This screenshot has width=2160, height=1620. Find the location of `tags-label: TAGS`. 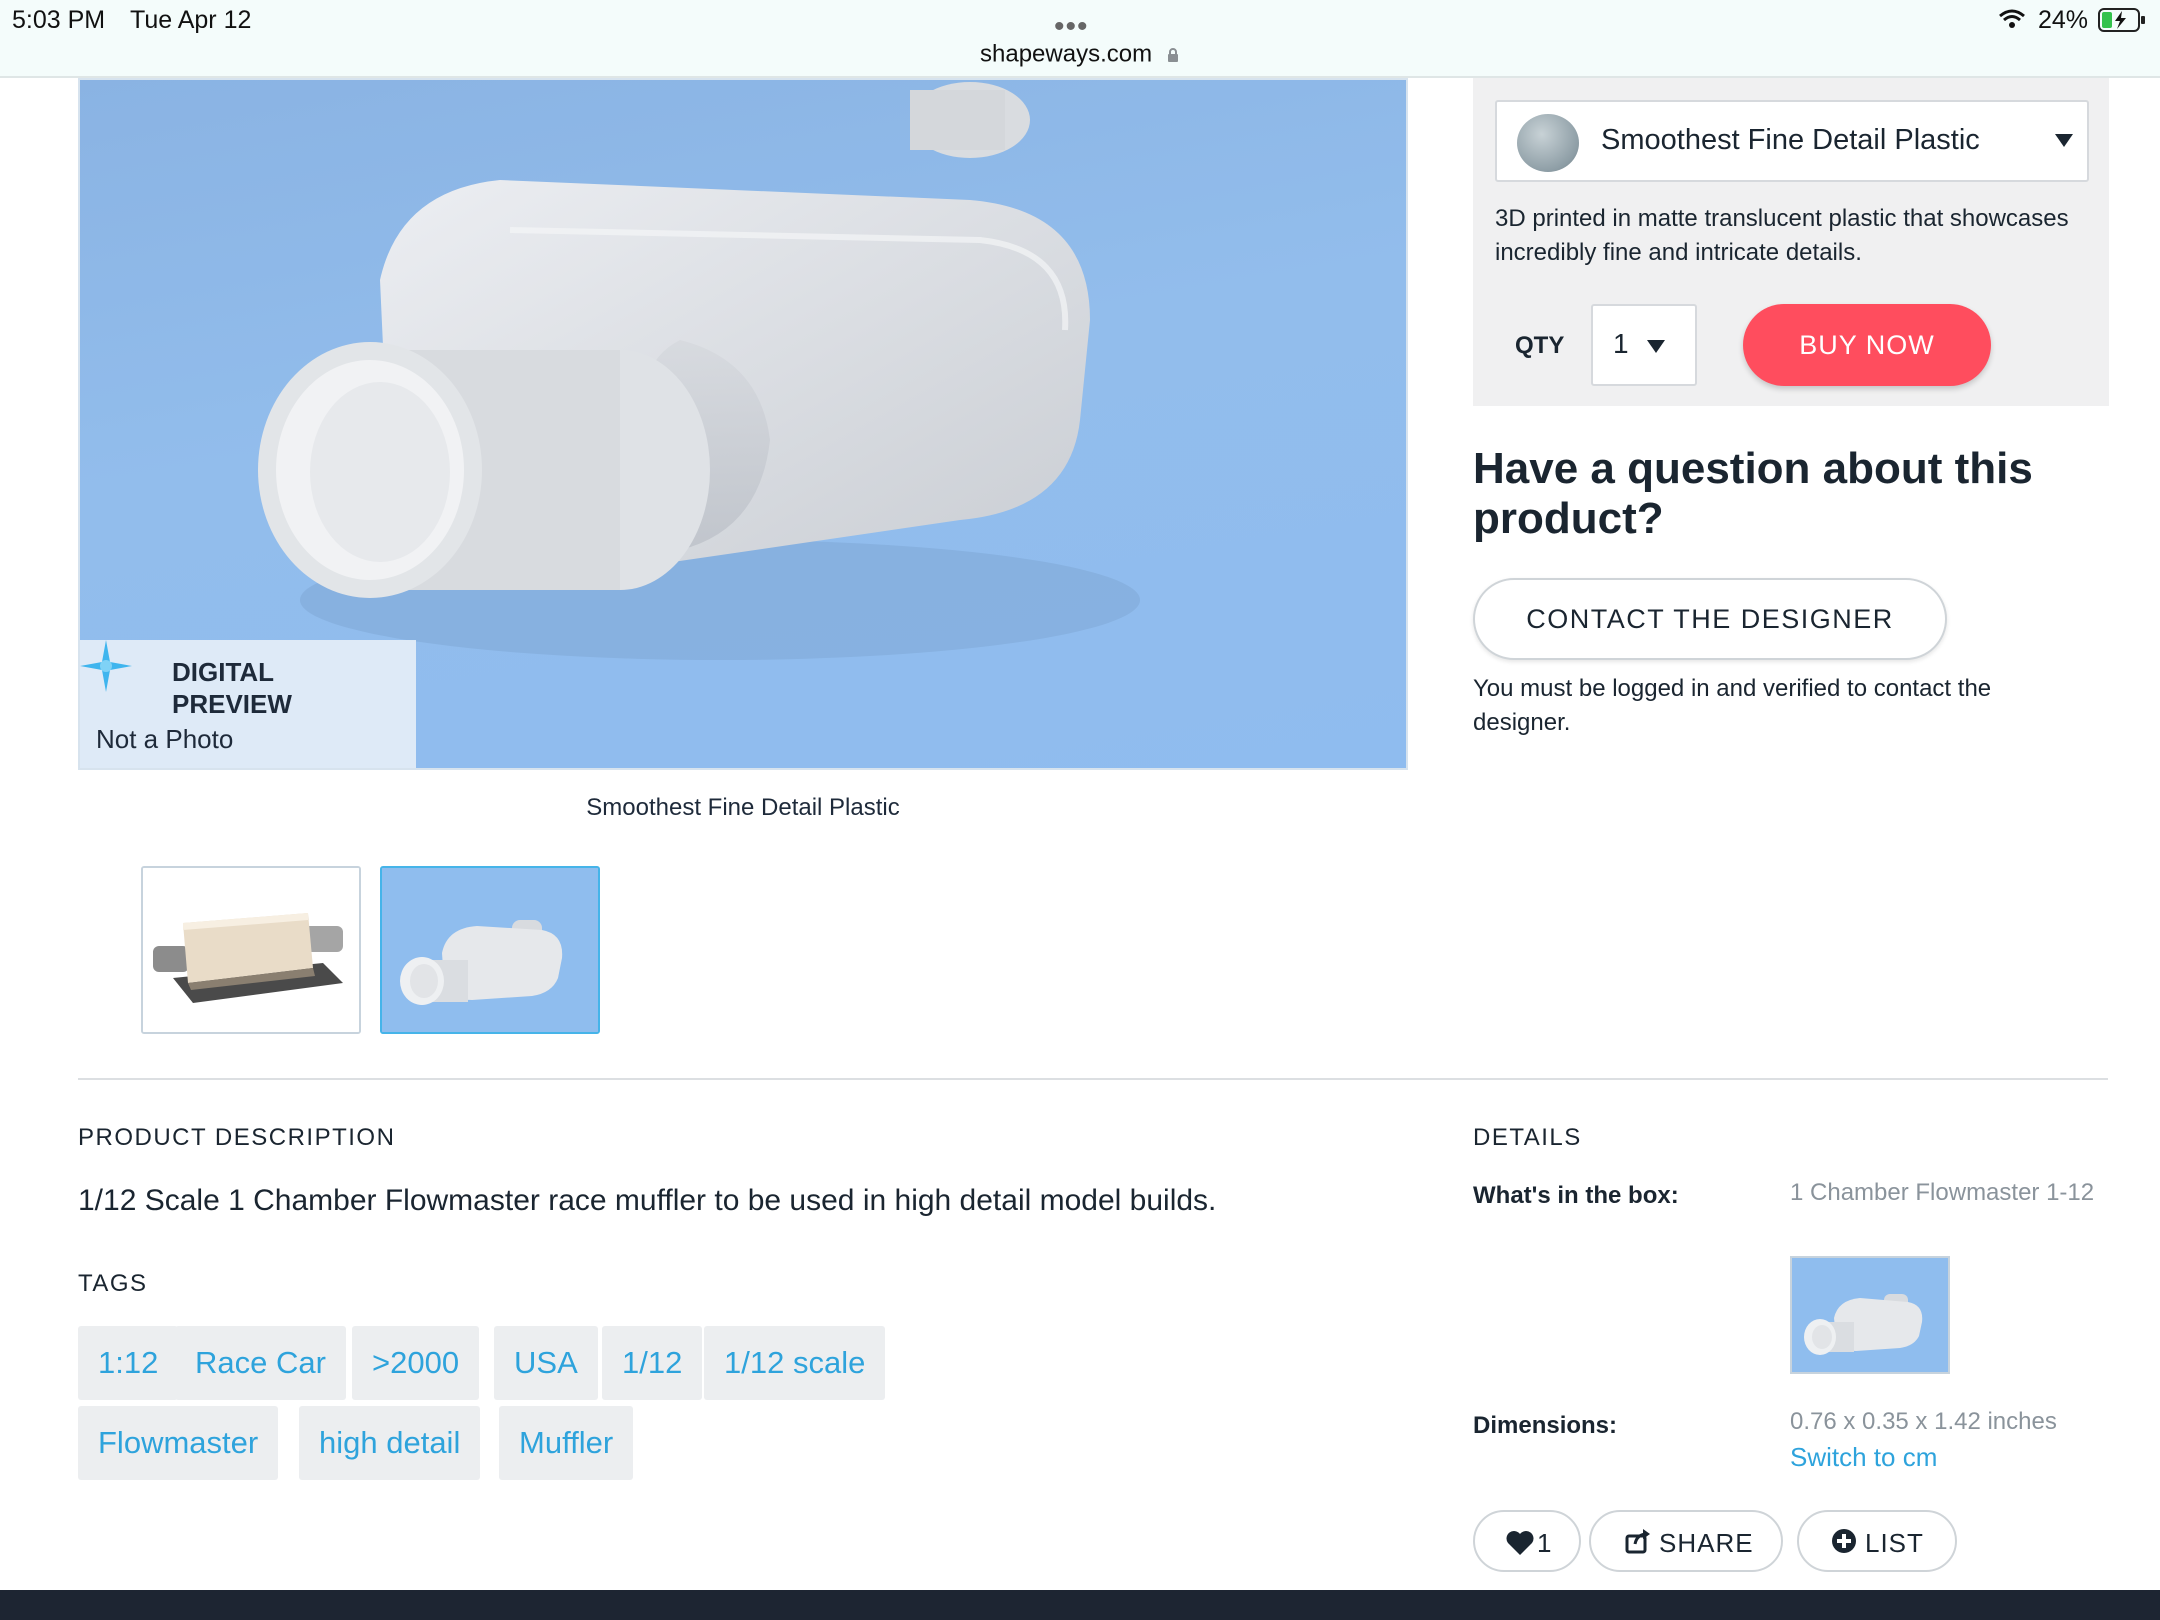

tags-label: TAGS is located at coordinates (113, 1283).